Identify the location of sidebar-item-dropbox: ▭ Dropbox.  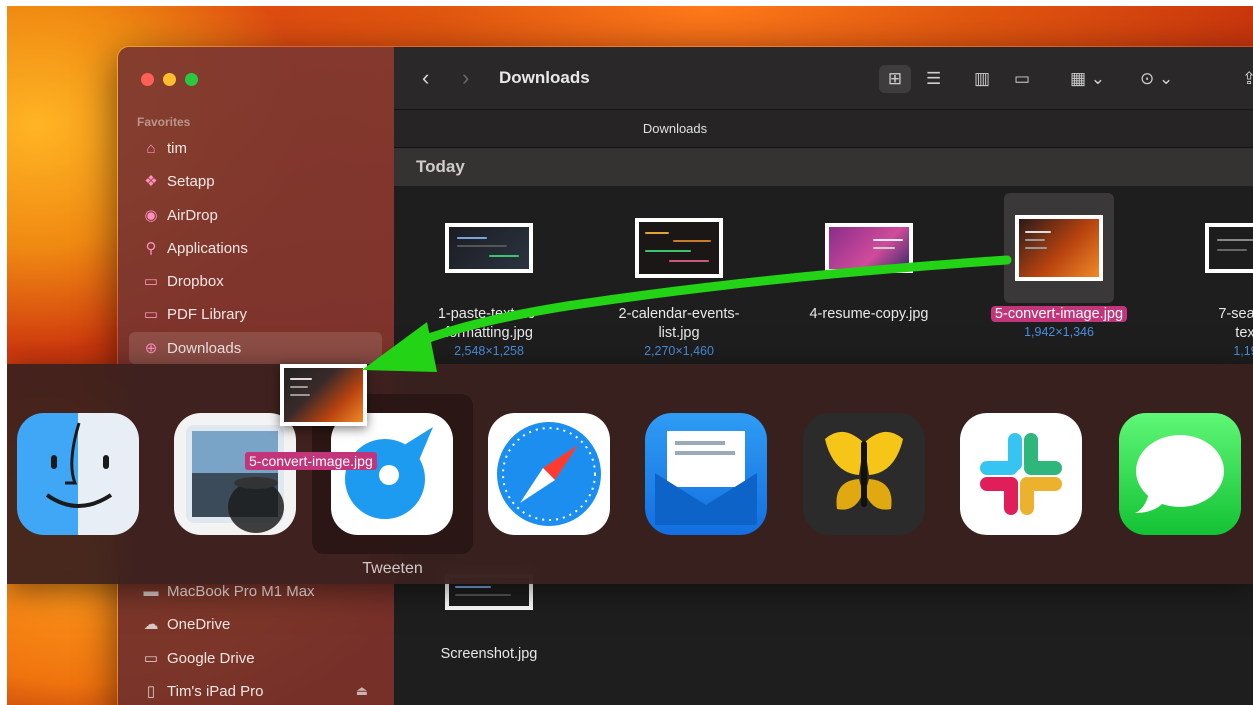
(255, 281).